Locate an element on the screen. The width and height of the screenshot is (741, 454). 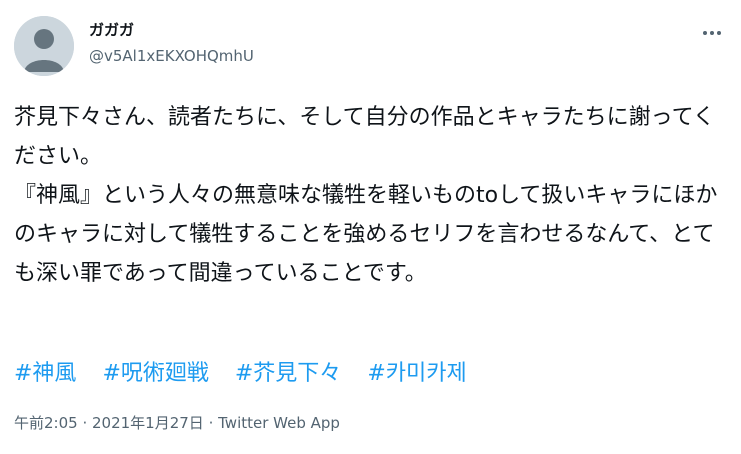
more-options-button is located at coordinates (712, 33).